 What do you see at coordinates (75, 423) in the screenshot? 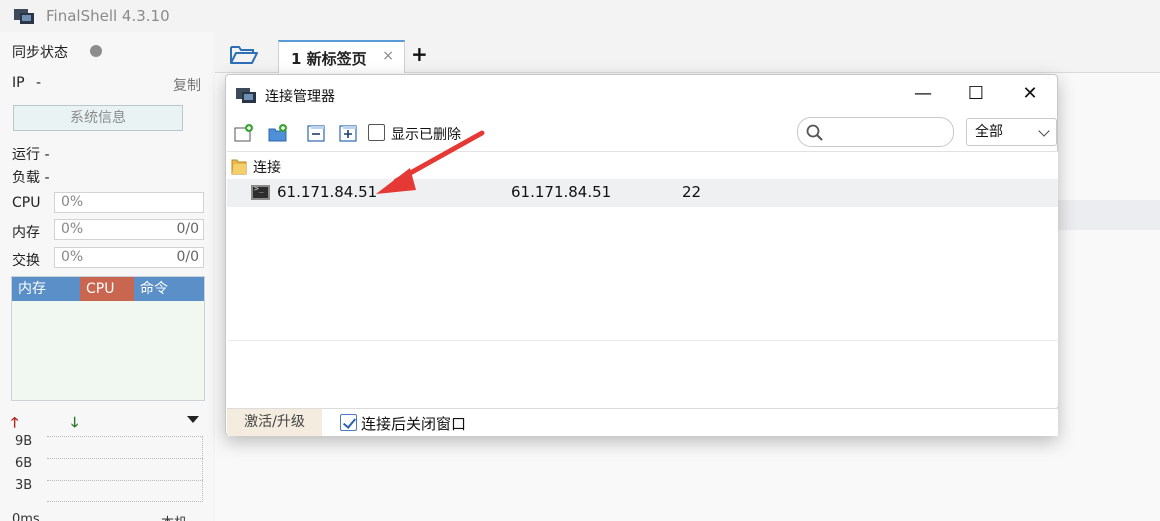
I see `download-arrow-icon: 🡓` at bounding box center [75, 423].